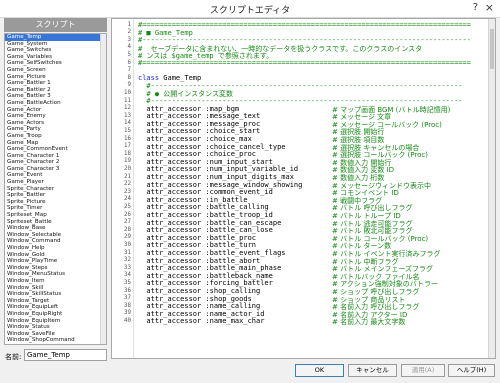  What do you see at coordinates (423, 370) in the screenshot?
I see `apply-button: 適用(A)` at bounding box center [423, 370].